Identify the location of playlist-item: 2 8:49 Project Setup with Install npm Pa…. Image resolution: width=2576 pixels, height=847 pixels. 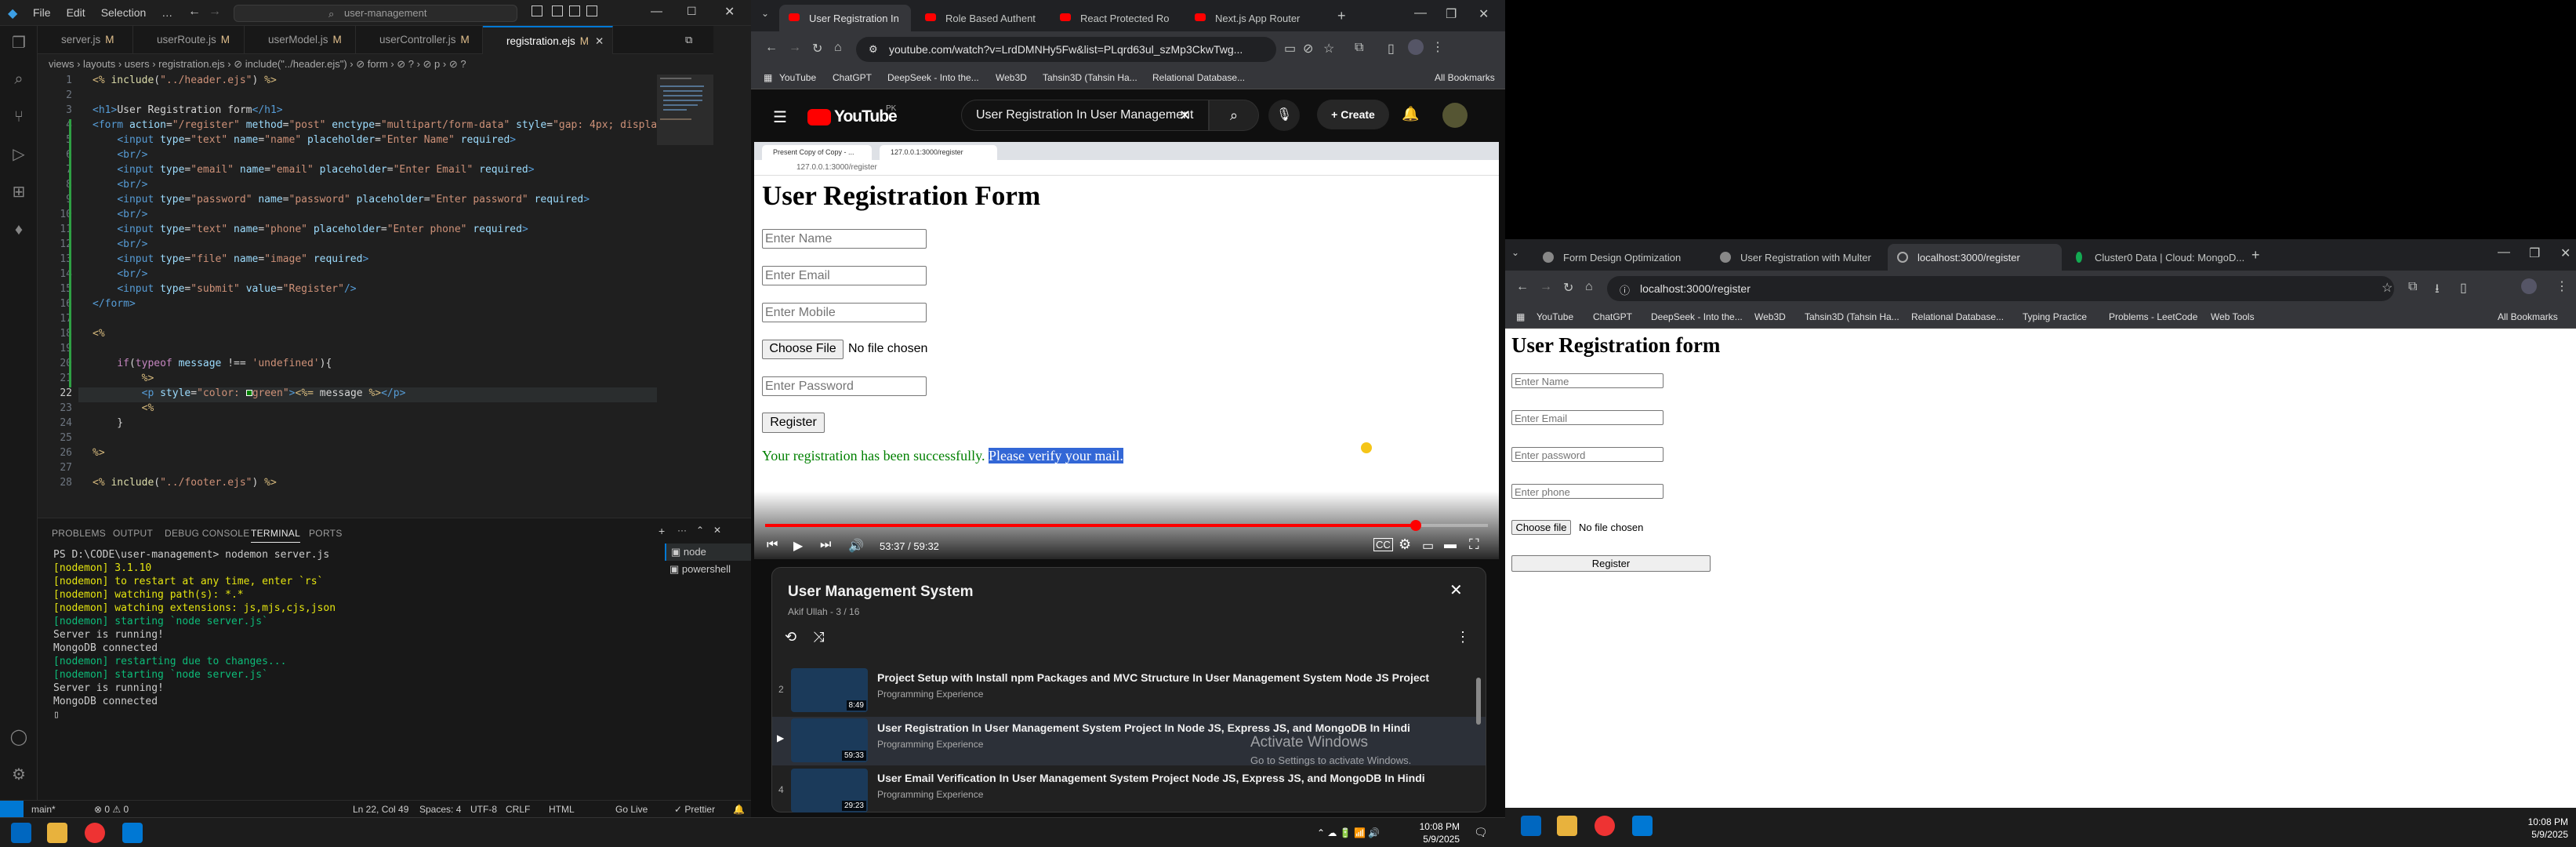
(1129, 691).